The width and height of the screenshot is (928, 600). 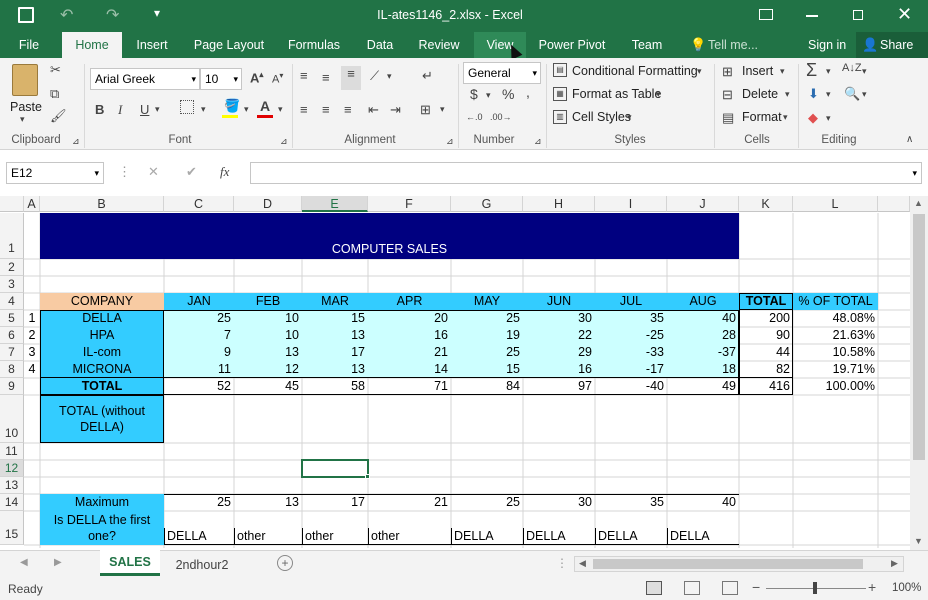 I want to click on pct-cell: 48.08%, so click(x=835, y=318).